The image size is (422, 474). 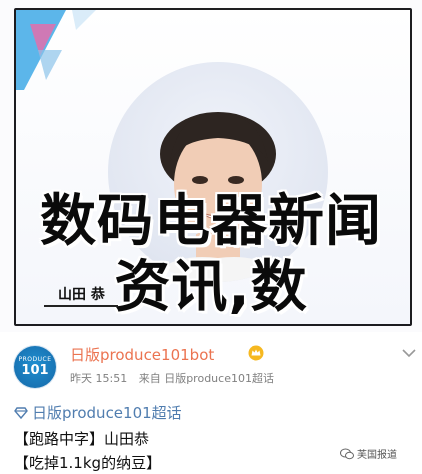 I want to click on supertopic-link: 日版produce101超话, so click(x=98, y=412).